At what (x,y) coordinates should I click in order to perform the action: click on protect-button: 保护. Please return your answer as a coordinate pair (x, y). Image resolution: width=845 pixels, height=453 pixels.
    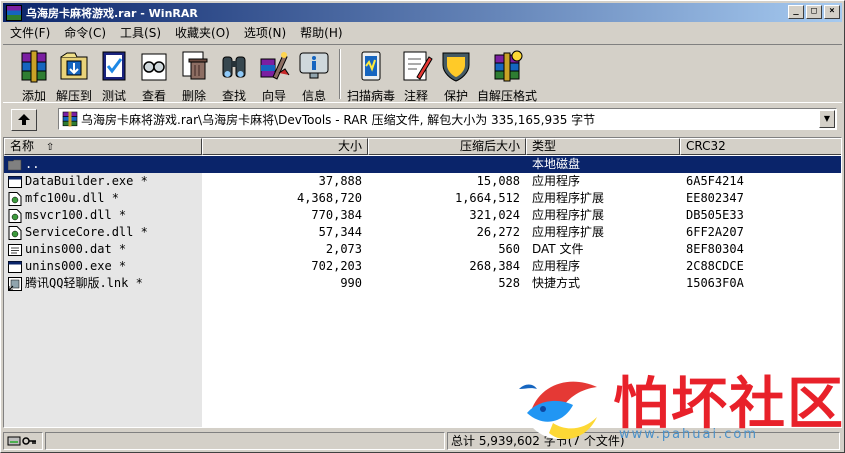
    Looking at the image, I should click on (456, 74).